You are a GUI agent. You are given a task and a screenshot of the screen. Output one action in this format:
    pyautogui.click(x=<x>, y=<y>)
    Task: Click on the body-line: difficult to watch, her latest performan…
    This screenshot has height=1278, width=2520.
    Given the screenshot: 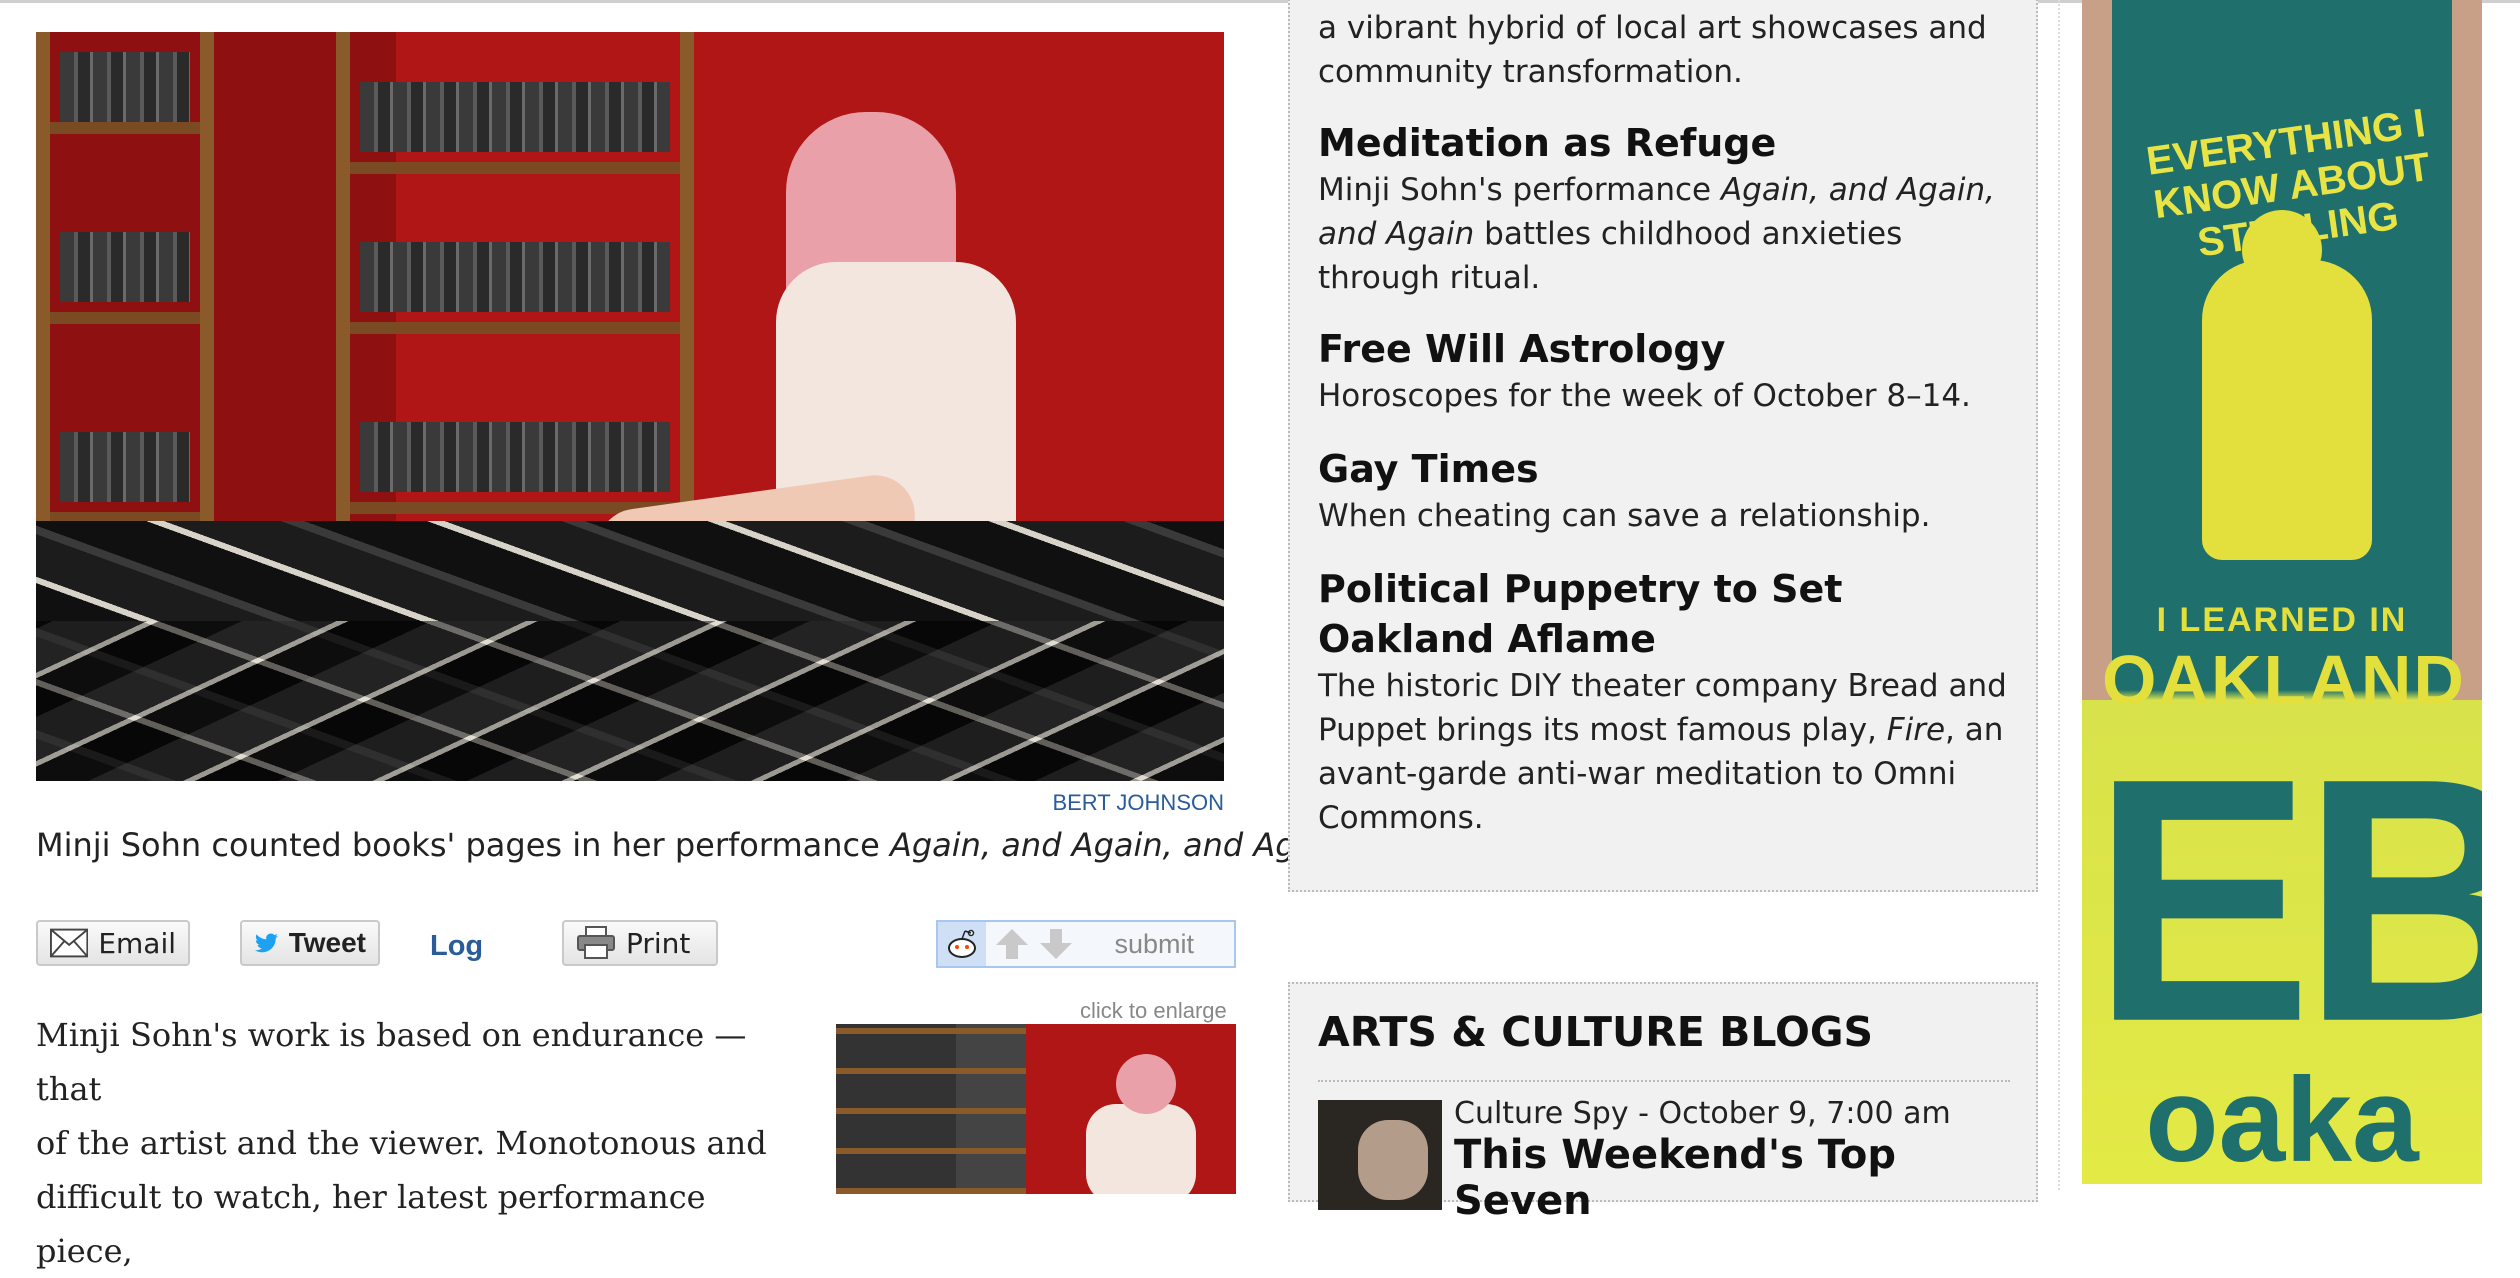 What is the action you would take?
    pyautogui.click(x=371, y=1224)
    